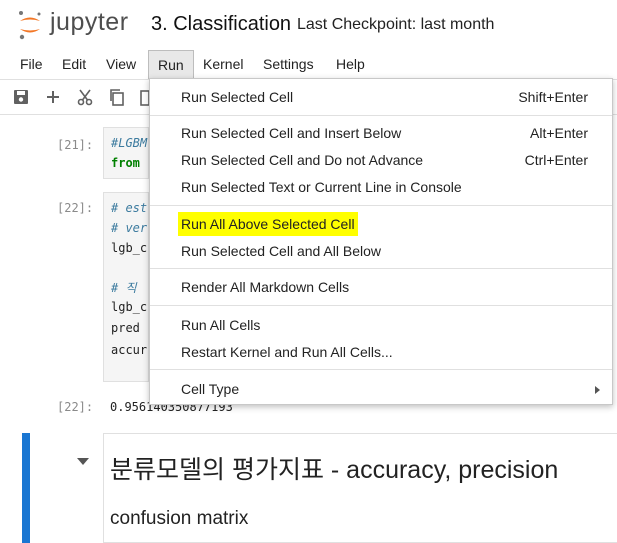  Describe the element at coordinates (129, 208) in the screenshot. I see `code-line: # est` at that location.